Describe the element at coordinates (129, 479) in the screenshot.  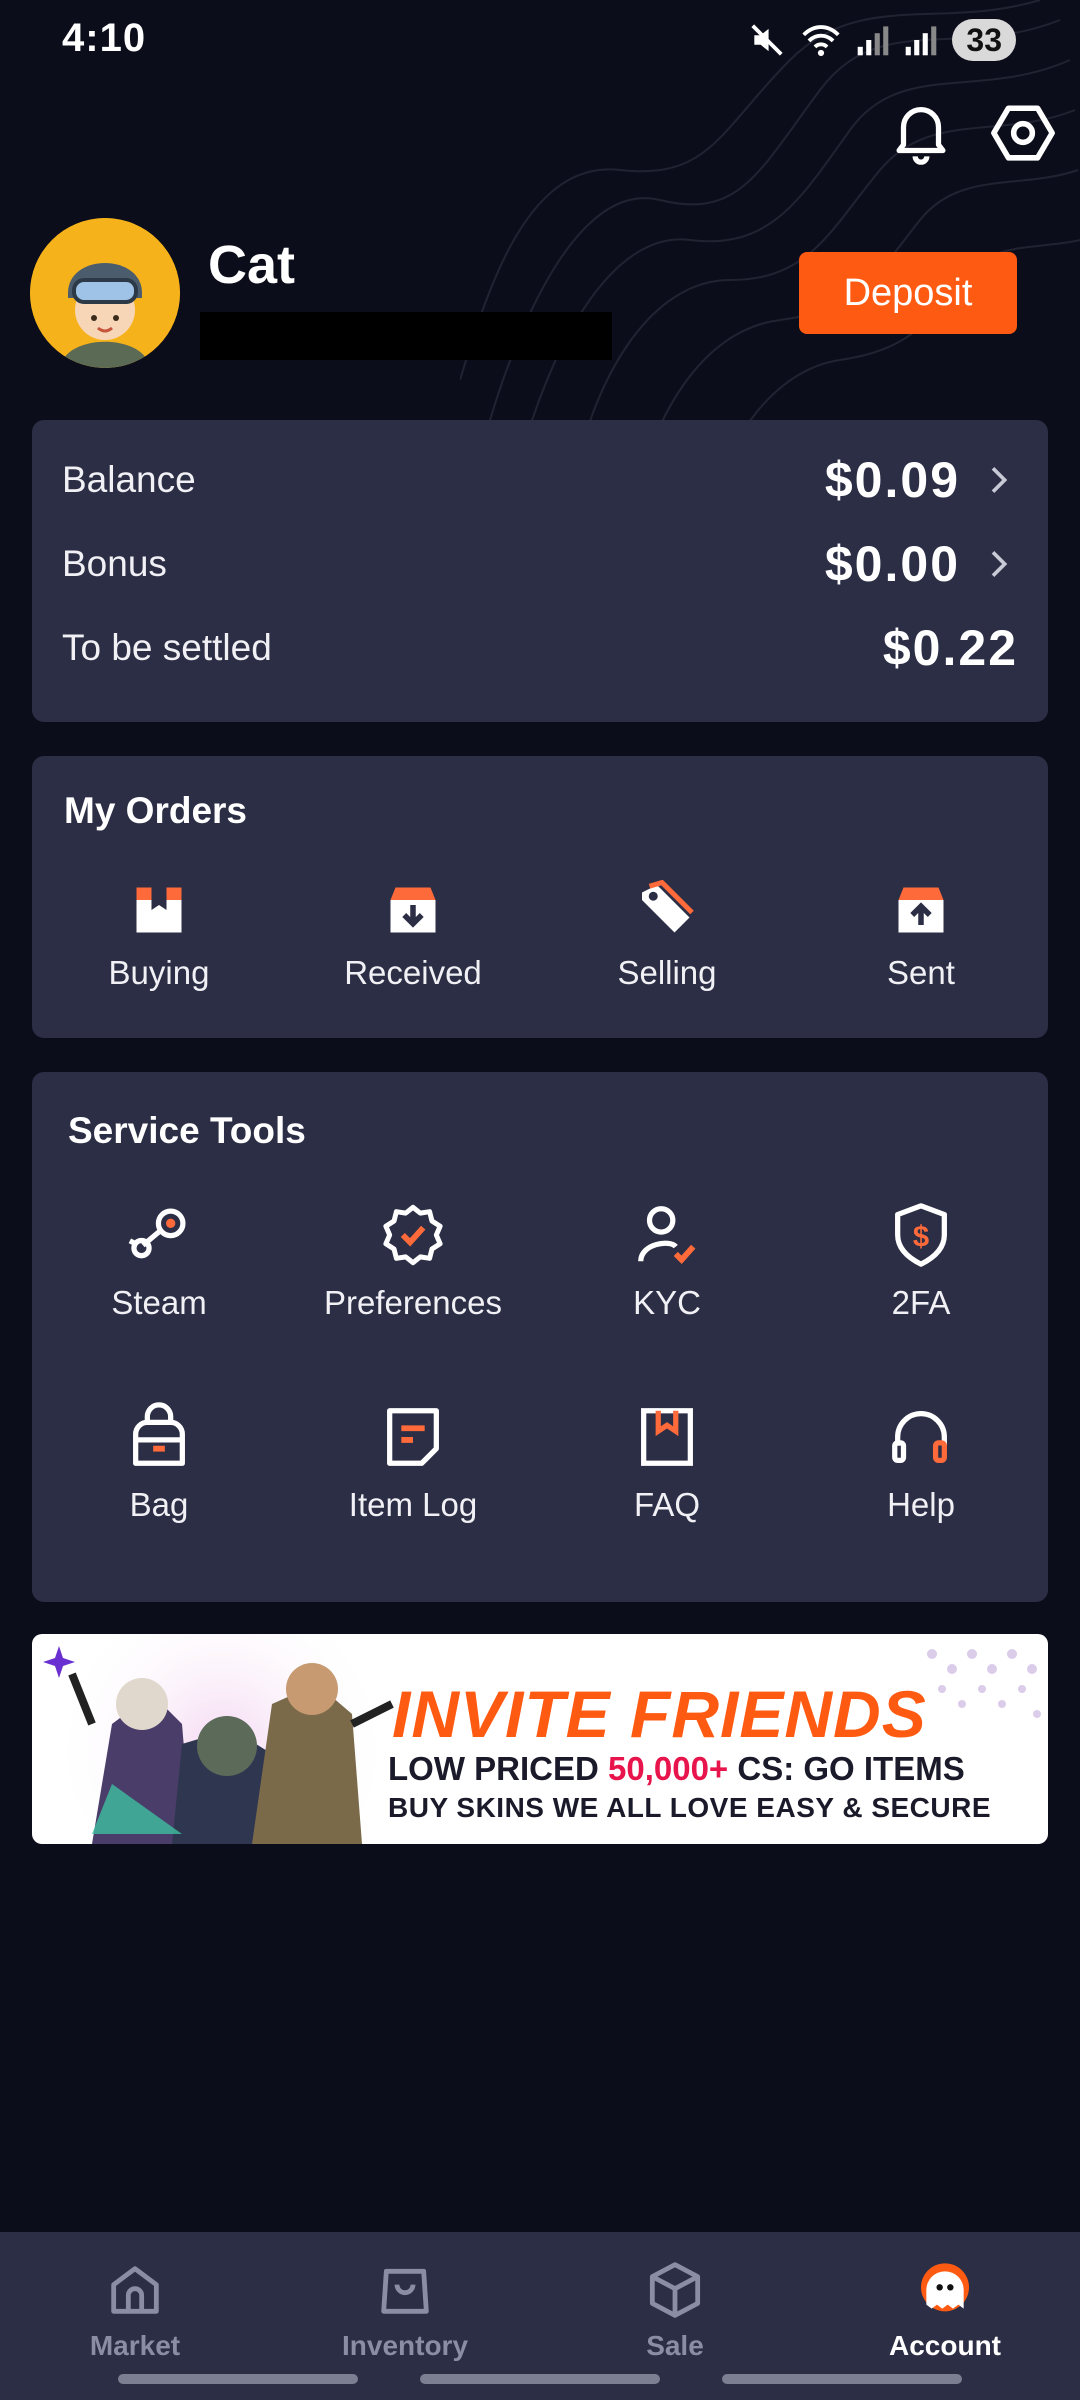
I see `balance-label: Balance` at that location.